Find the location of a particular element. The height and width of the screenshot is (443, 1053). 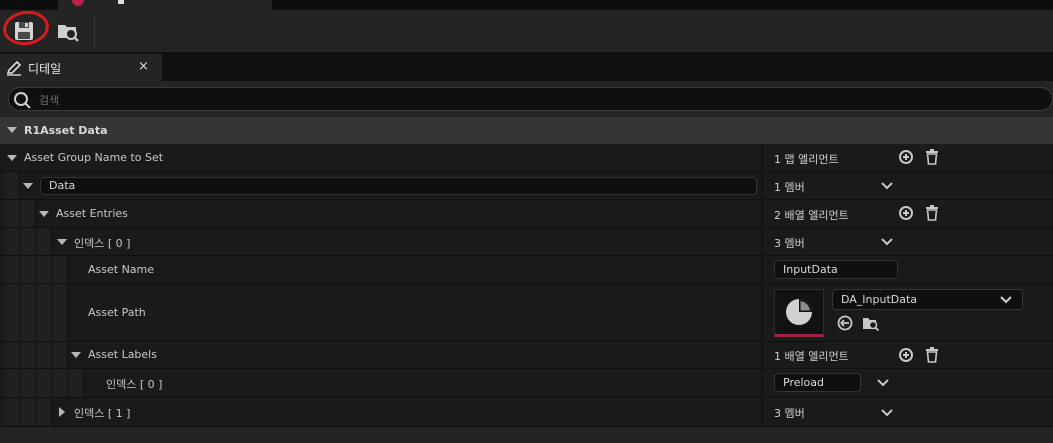

name-column: Asset Labels is located at coordinates (380, 355).